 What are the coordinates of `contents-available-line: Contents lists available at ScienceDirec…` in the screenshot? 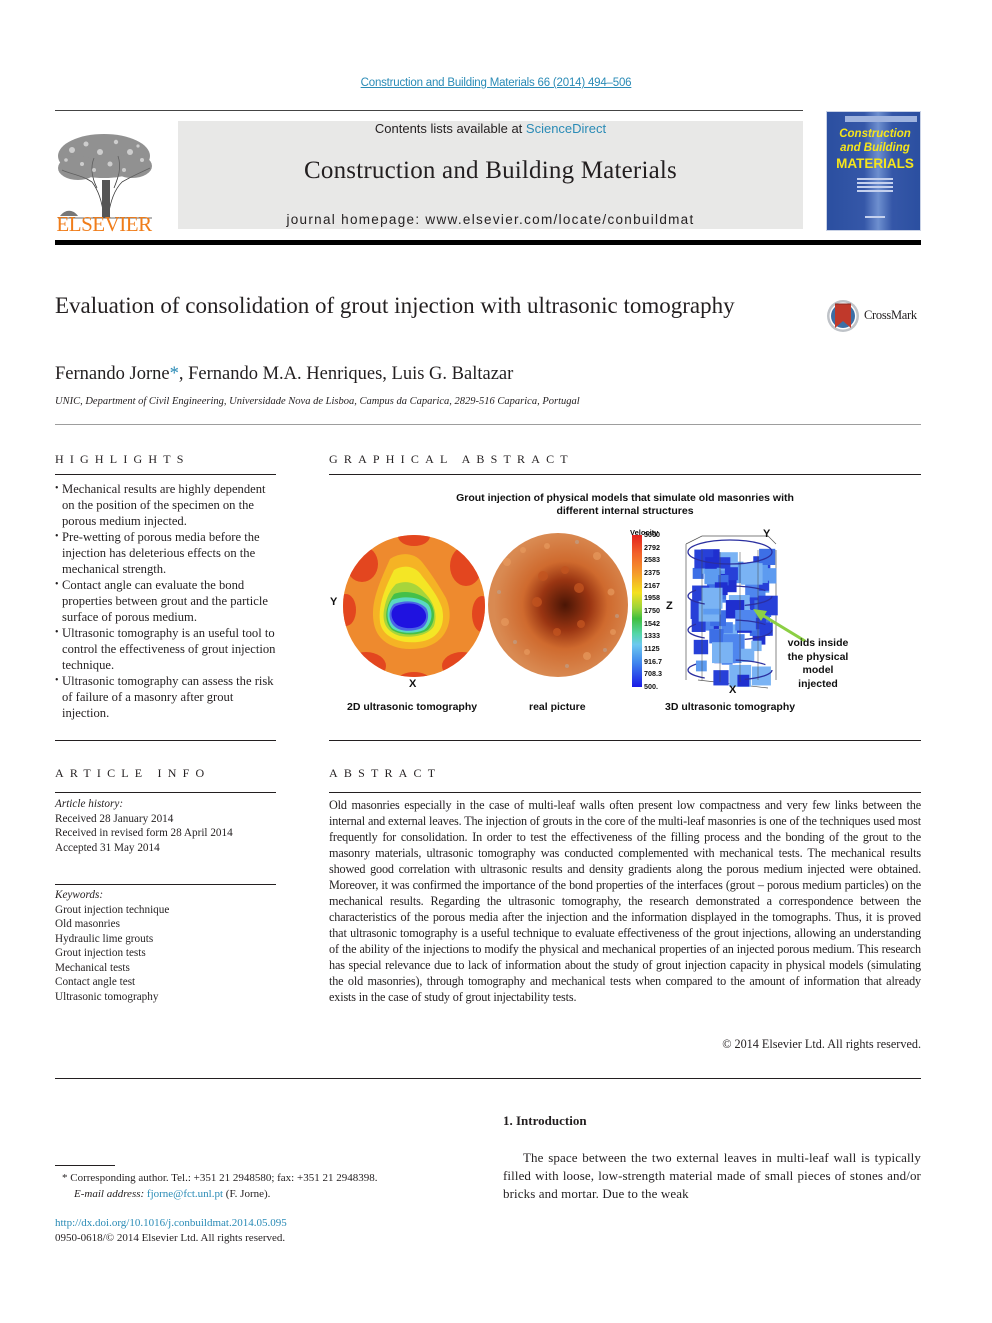 It's located at (490, 128).